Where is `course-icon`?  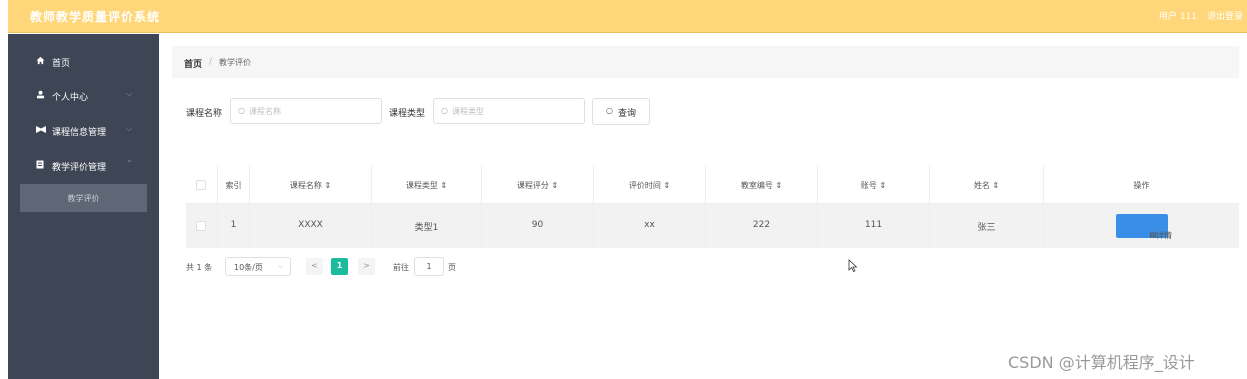 course-icon is located at coordinates (41, 130).